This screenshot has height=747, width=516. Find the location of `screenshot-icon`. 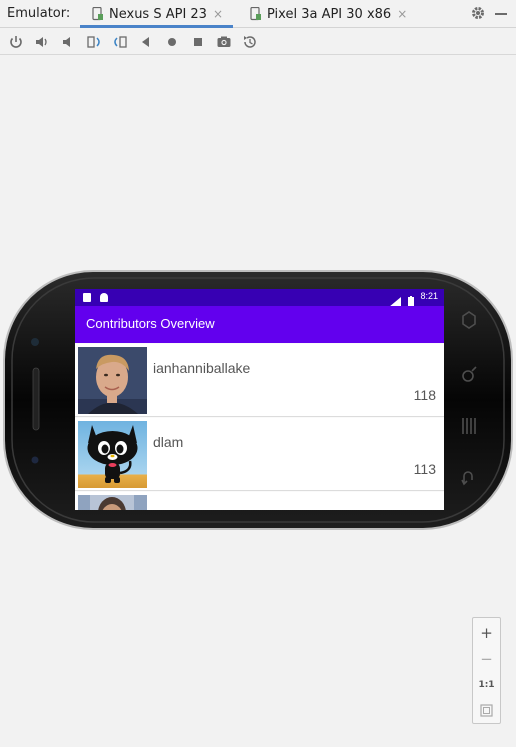

screenshot-icon is located at coordinates (224, 42).